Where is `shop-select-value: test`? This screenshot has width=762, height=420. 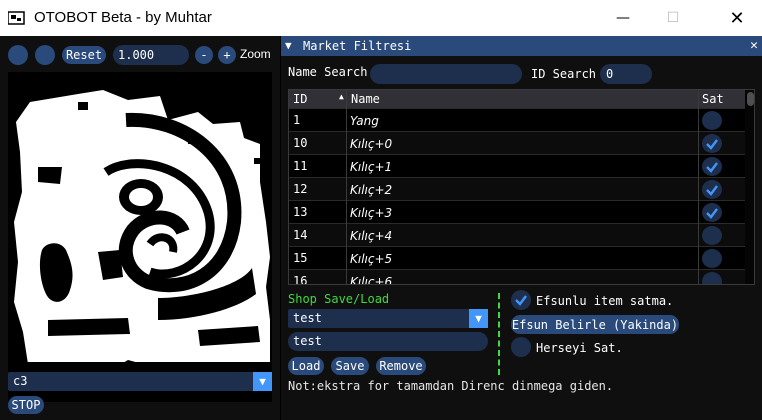
shop-select-value: test is located at coordinates (307, 318).